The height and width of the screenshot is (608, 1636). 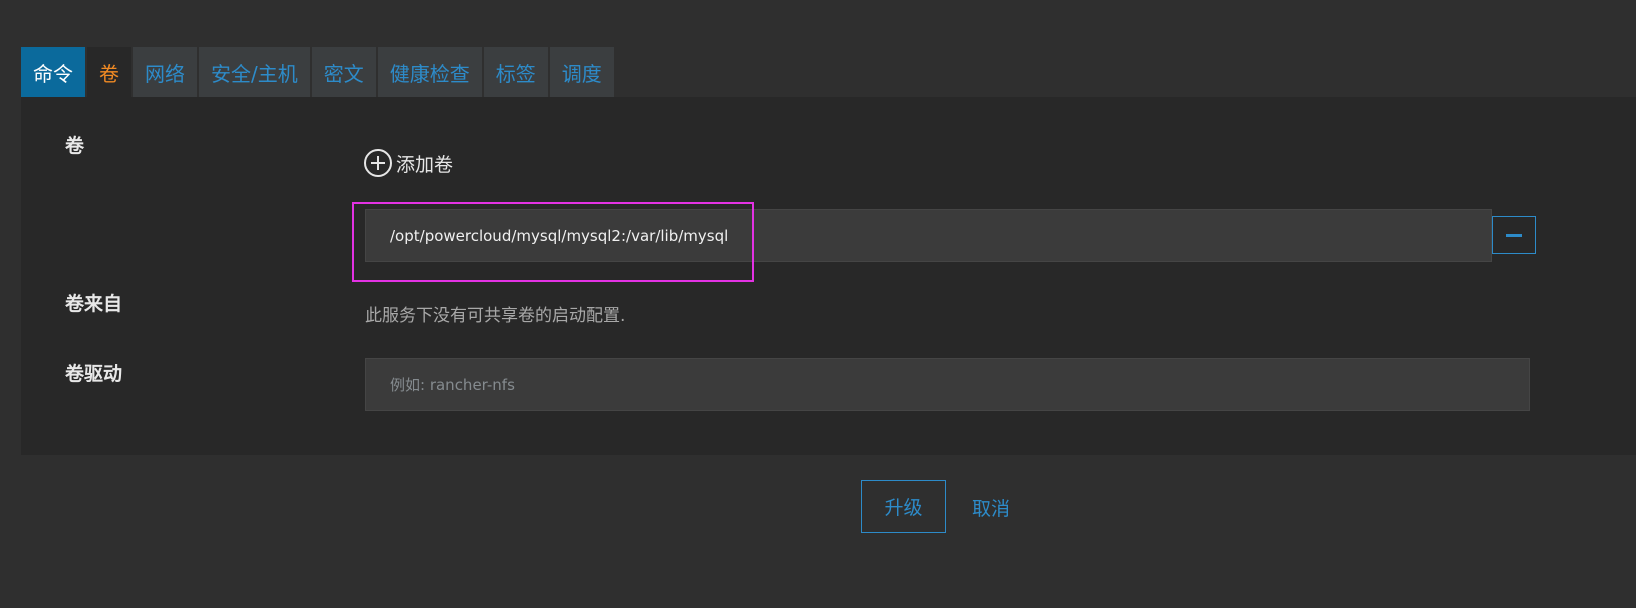 I want to click on volume-entry-input, so click(x=928, y=235).